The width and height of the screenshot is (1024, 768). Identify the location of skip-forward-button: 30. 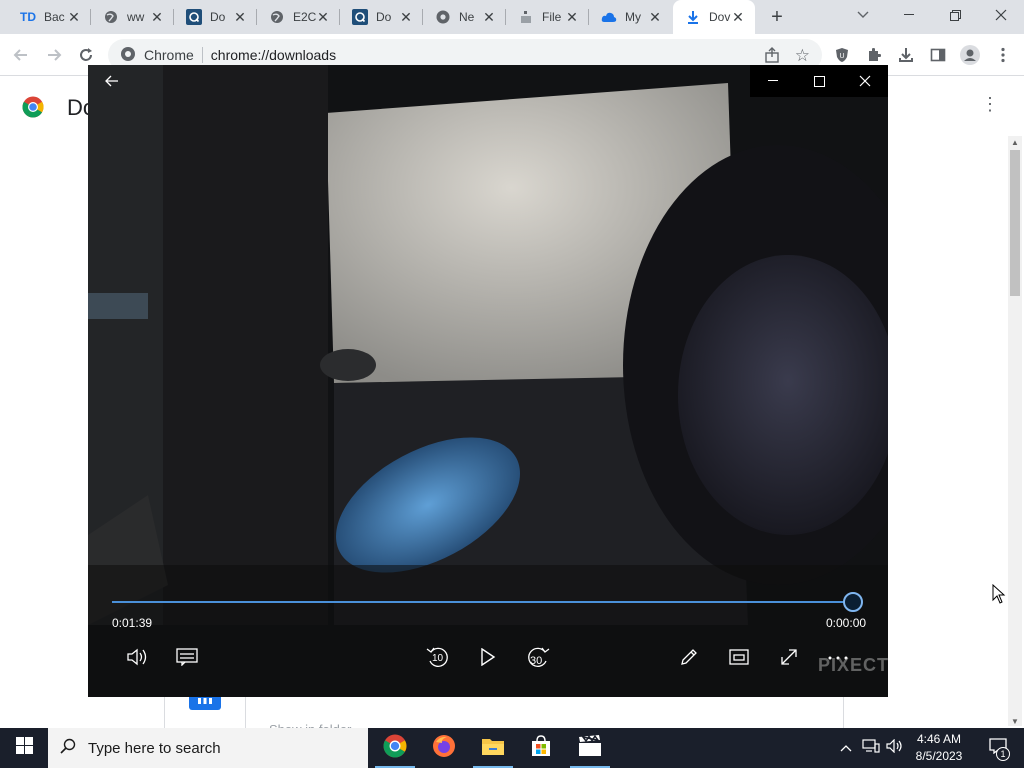
(538, 659).